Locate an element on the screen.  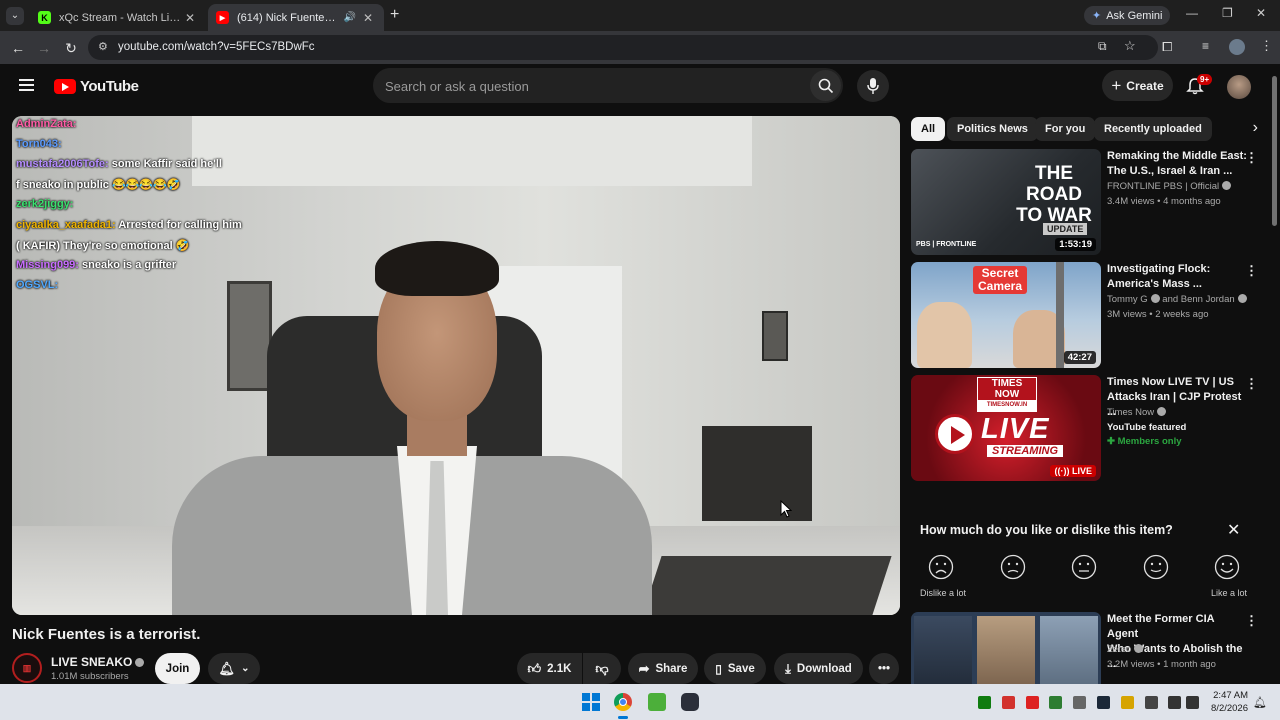
app-icon is located at coordinates (690, 702).